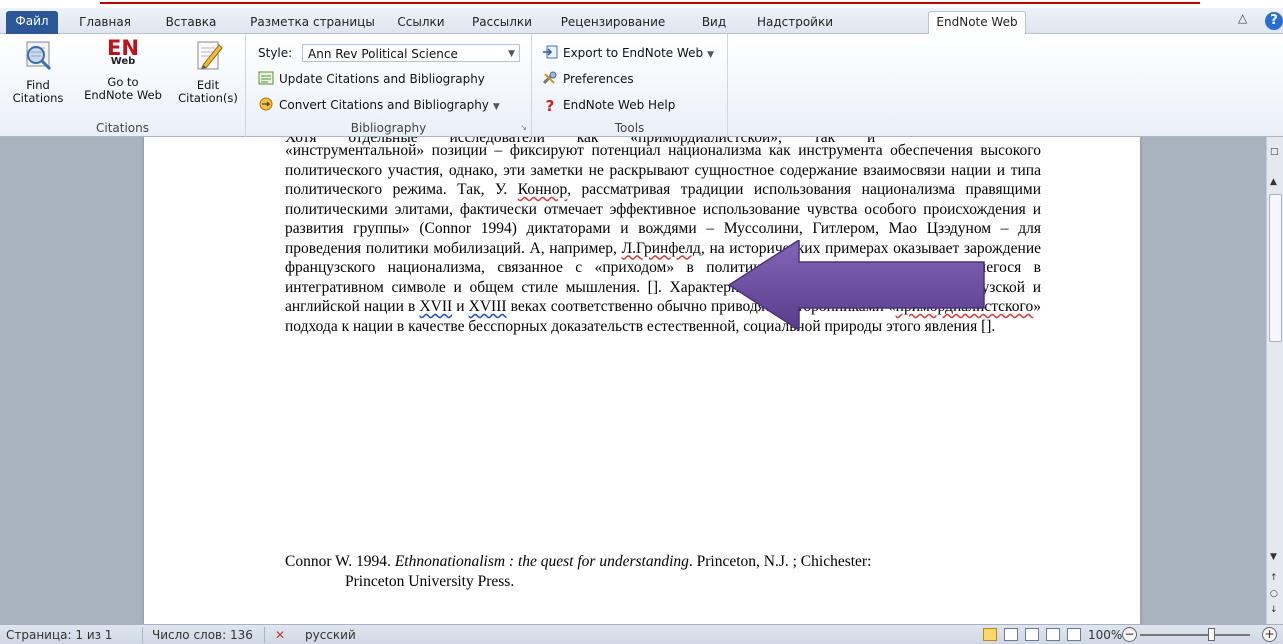 The height and width of the screenshot is (644, 1283). I want to click on endnote-logo-icon: EN Web, so click(123, 51).